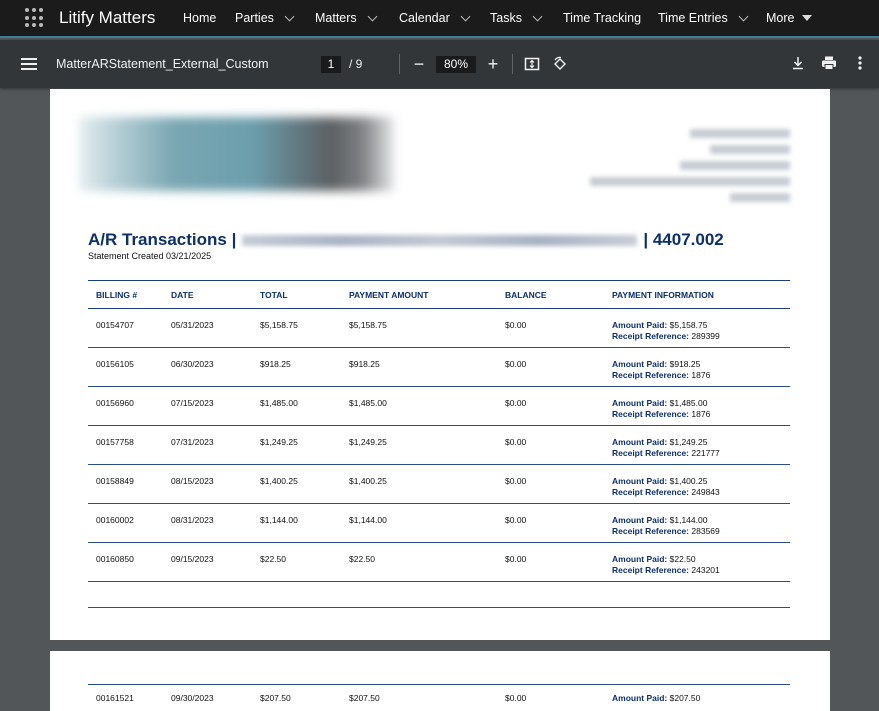 Image resolution: width=879 pixels, height=711 pixels. I want to click on app-launcher-icon, so click(35, 18).